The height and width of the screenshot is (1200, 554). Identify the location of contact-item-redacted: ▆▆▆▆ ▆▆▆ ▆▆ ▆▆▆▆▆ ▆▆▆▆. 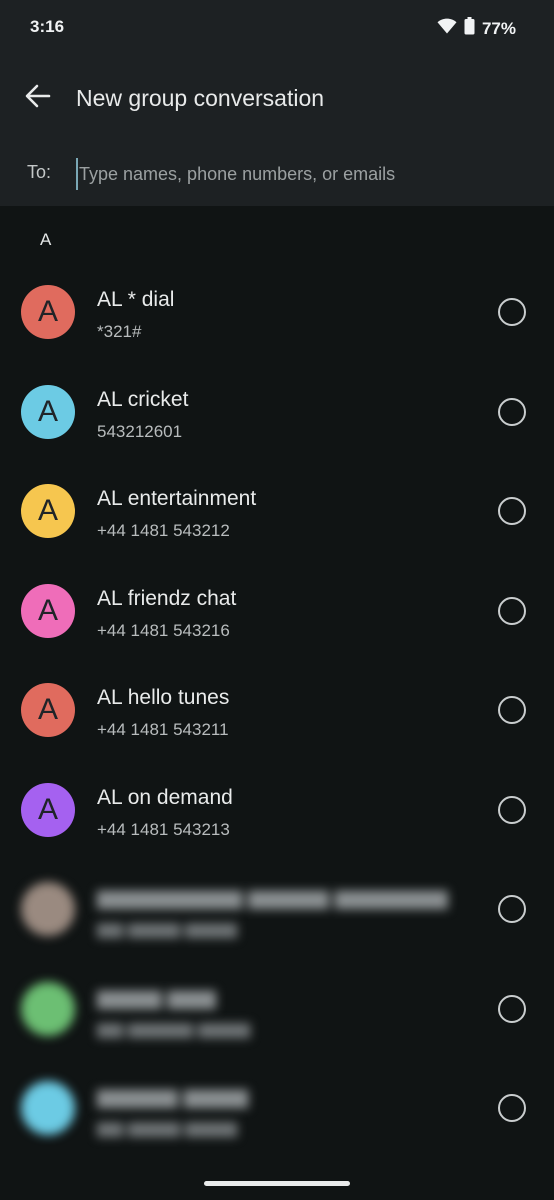
(277, 1019).